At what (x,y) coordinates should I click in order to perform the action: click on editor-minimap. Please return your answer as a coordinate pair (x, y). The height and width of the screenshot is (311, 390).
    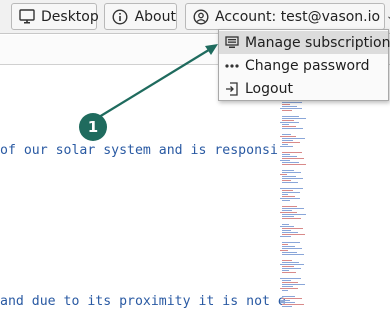
    Looking at the image, I should click on (294, 204).